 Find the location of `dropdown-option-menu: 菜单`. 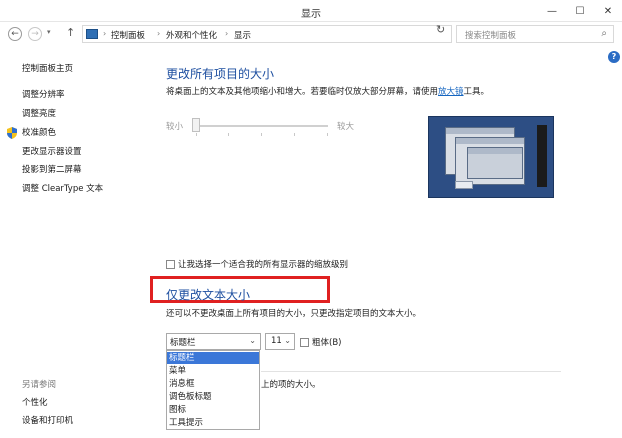

dropdown-option-menu: 菜单 is located at coordinates (213, 371).